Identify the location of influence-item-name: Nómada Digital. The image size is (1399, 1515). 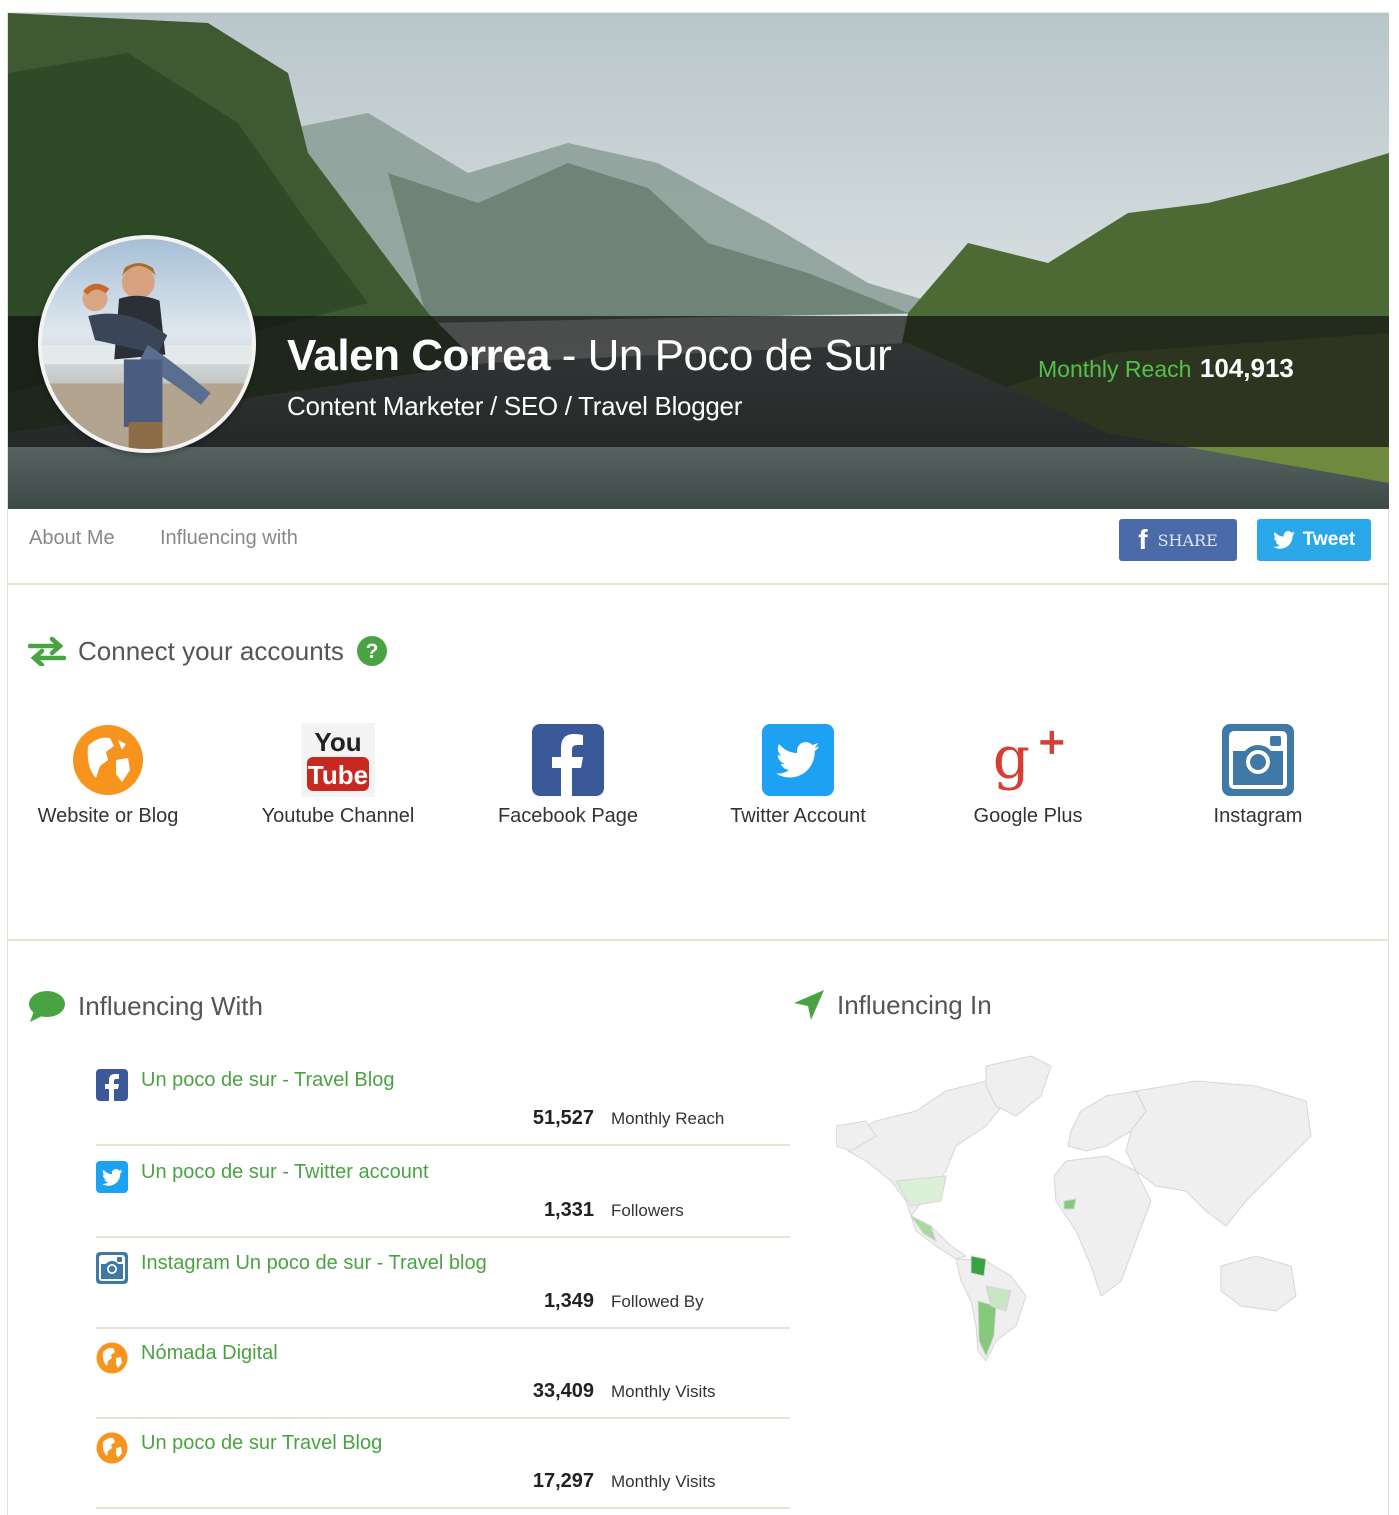
(209, 1353).